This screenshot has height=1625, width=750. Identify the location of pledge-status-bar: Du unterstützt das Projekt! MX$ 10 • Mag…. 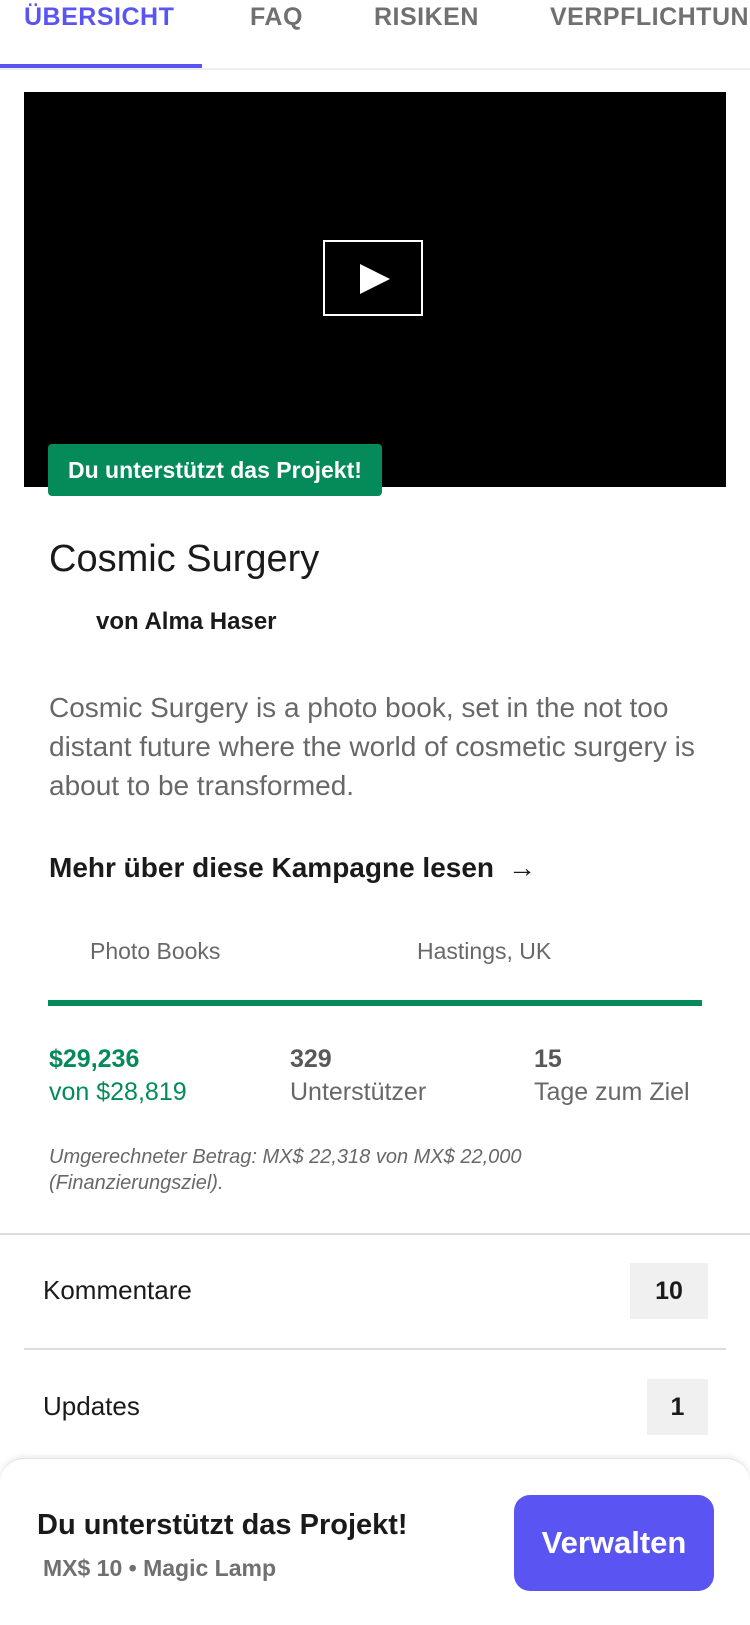
(375, 1541).